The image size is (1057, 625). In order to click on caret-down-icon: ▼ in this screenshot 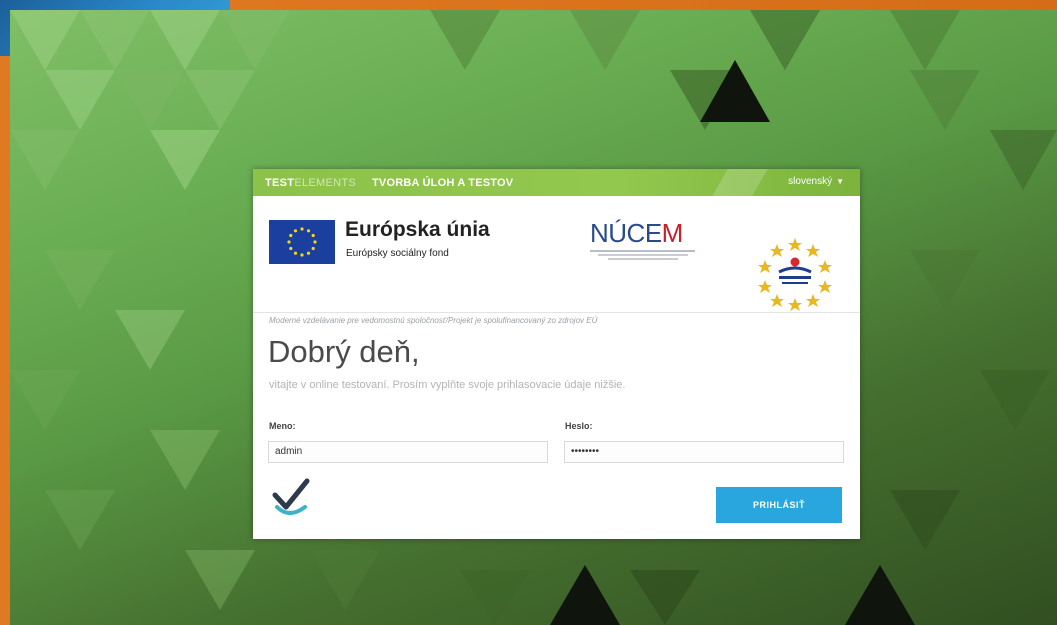, I will do `click(840, 181)`.